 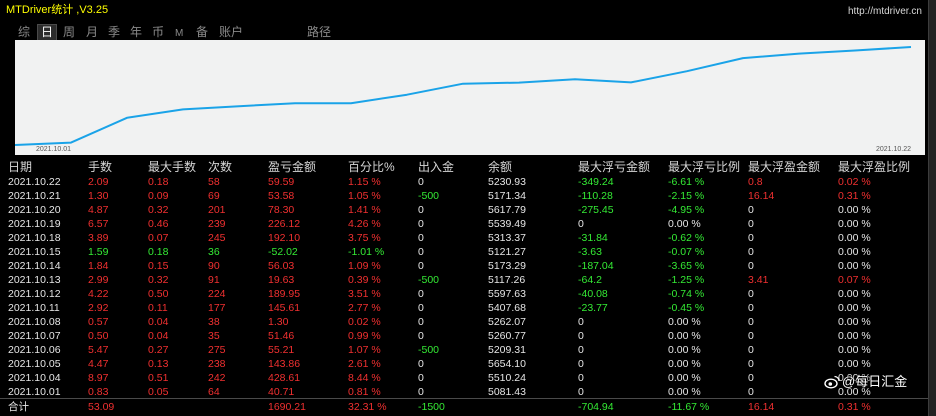 What do you see at coordinates (281, 182) in the screenshot?
I see `pnl-cell: 59.59` at bounding box center [281, 182].